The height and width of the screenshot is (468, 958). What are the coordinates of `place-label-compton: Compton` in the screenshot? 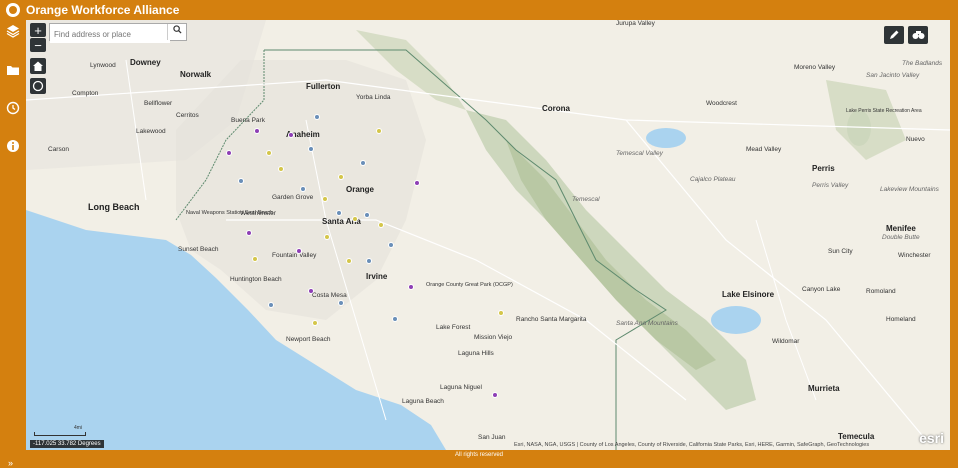 It's located at (85, 93).